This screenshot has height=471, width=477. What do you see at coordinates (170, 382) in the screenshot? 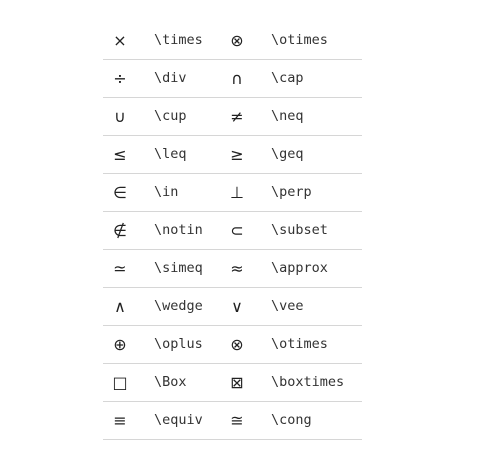
I see `latex-command: \Box` at bounding box center [170, 382].